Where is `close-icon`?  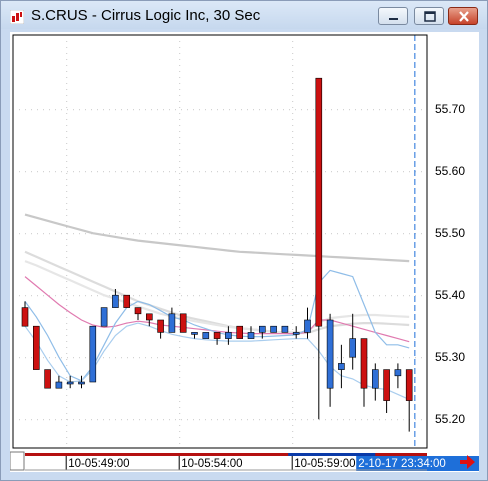
close-icon is located at coordinates (464, 16).